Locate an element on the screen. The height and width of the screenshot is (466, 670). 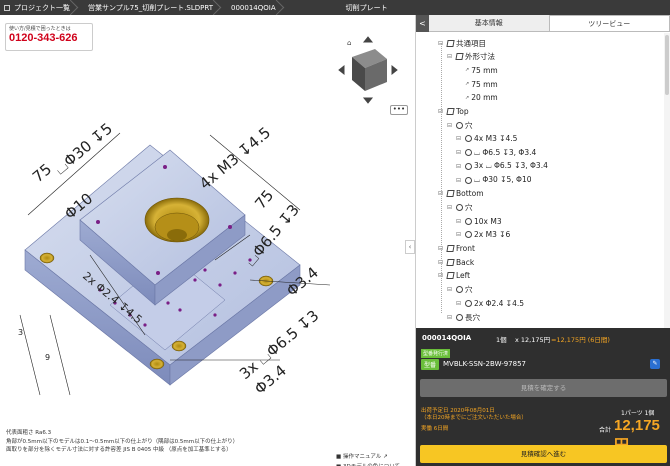
dim-4x-m3: 4x M3 ↧4.5 is located at coordinates (235, 158).